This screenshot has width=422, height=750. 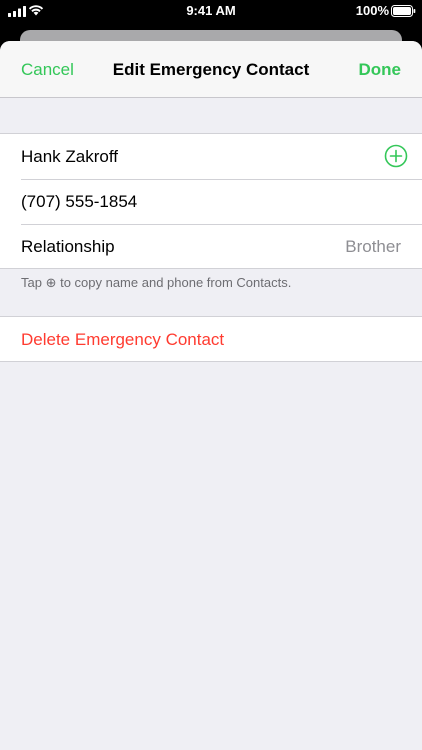 What do you see at coordinates (396, 156) in the screenshot?
I see `add-circle-icon` at bounding box center [396, 156].